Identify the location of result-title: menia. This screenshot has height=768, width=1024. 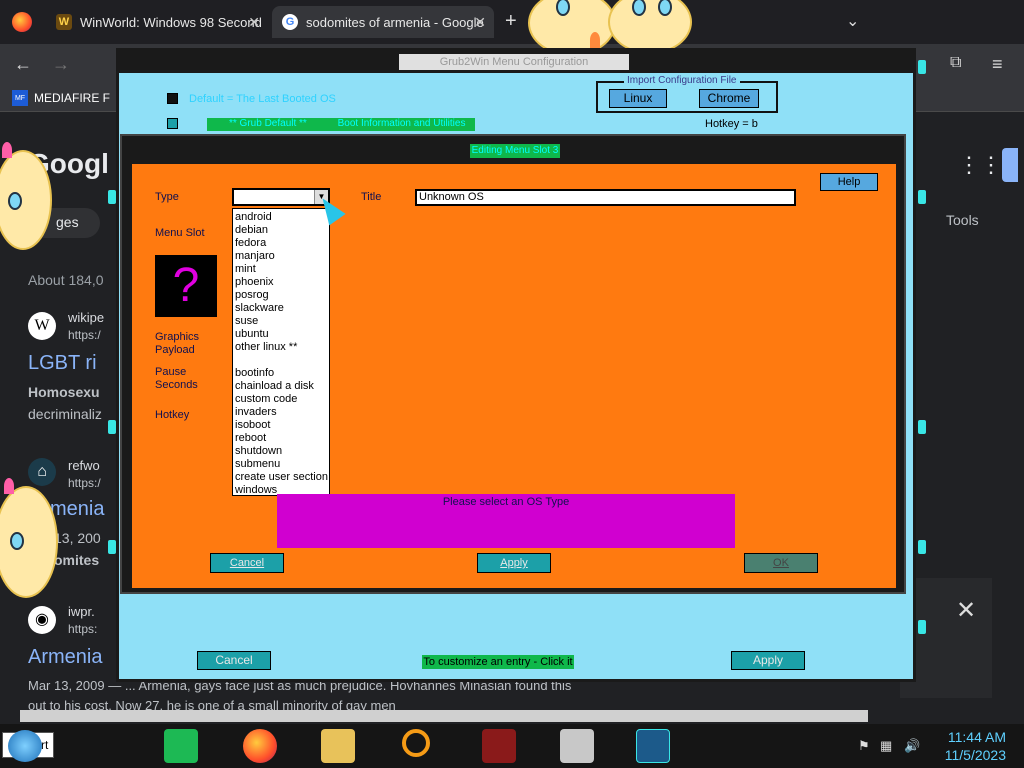
(77, 509).